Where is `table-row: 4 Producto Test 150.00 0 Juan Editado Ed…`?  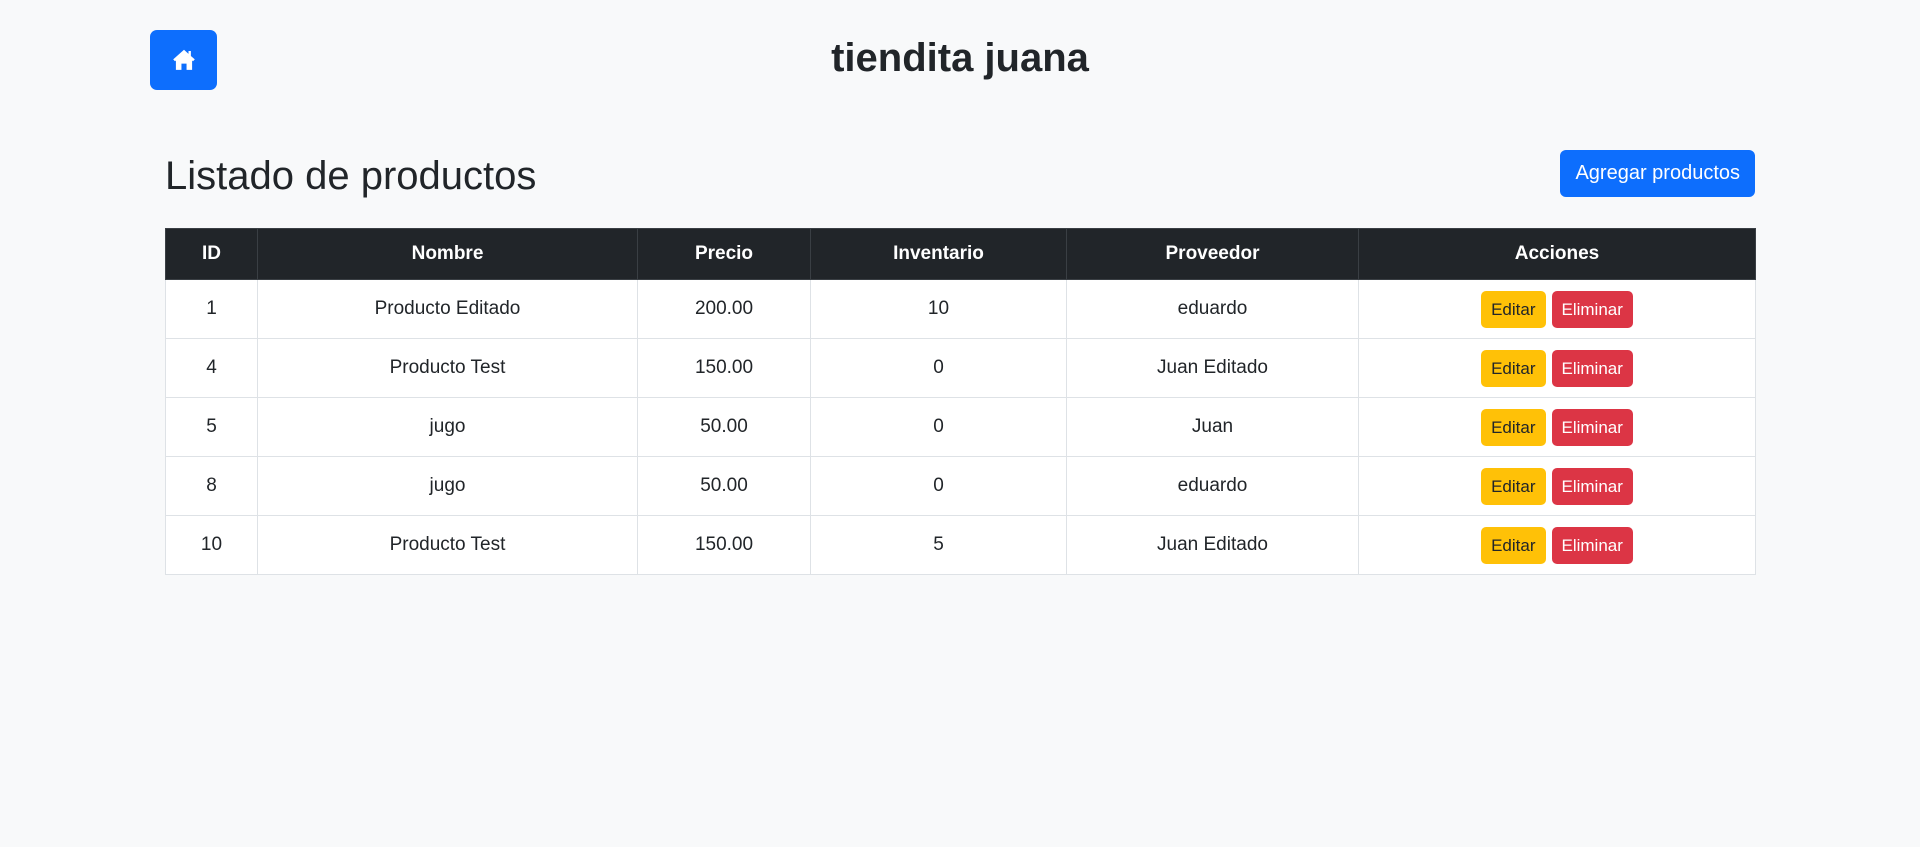 table-row: 4 Producto Test 150.00 0 Juan Editado Ed… is located at coordinates (960, 368).